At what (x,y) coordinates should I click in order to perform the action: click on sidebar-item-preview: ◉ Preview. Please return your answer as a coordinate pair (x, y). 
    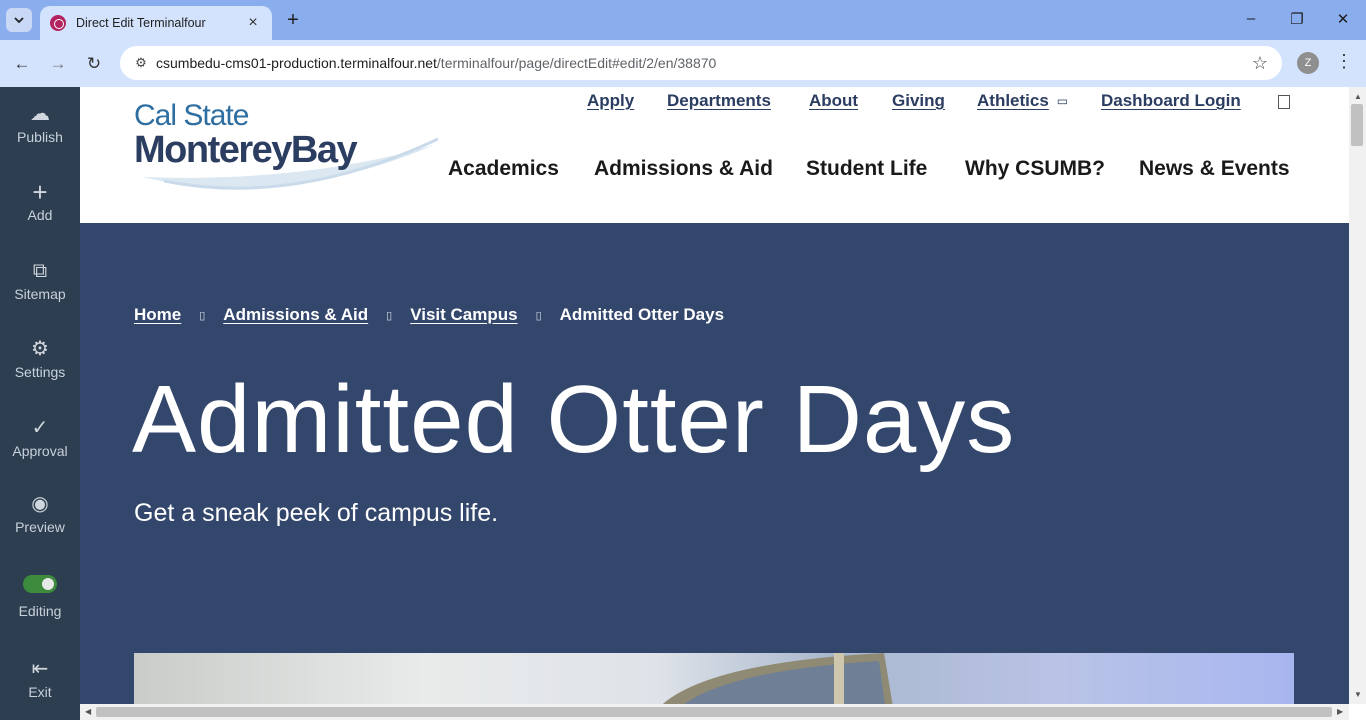
    Looking at the image, I should click on (40, 514).